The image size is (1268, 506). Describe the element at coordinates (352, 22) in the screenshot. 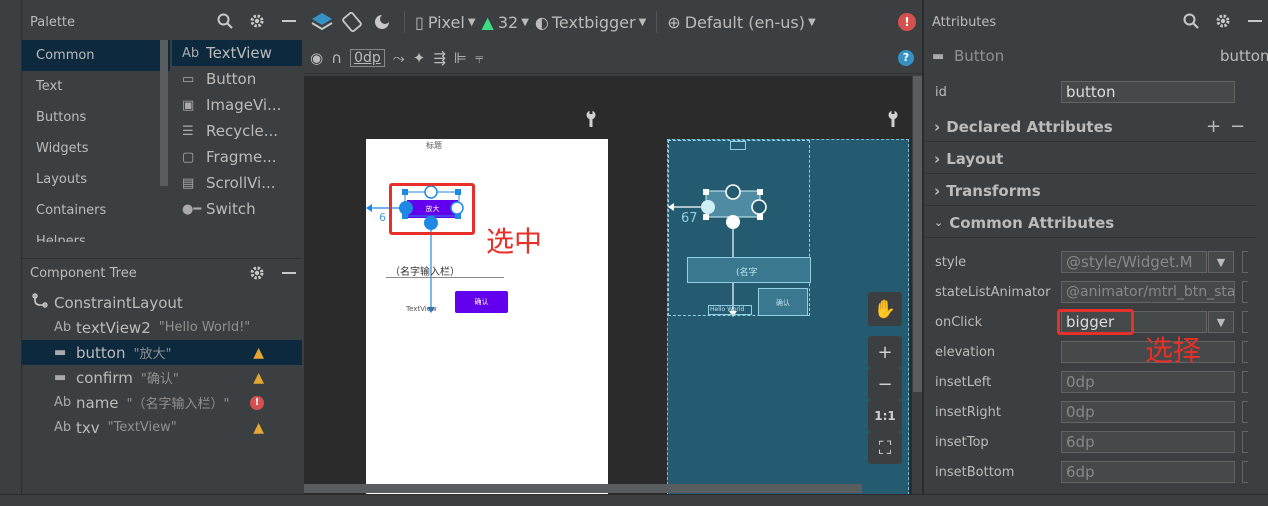

I see `orientation-icon` at that location.